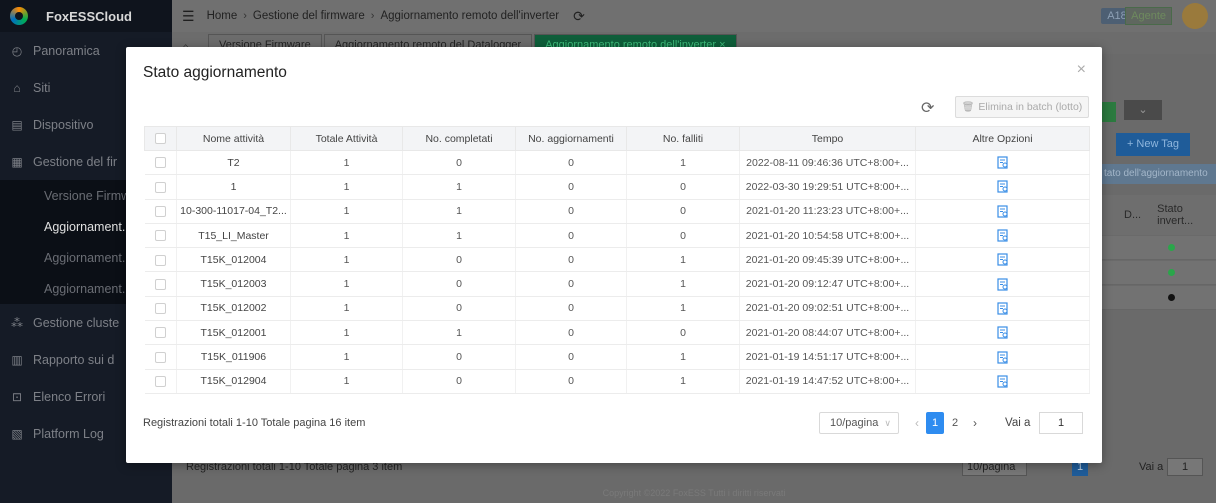  What do you see at coordinates (233, 138) in the screenshot?
I see `column-header: Nome attività` at bounding box center [233, 138].